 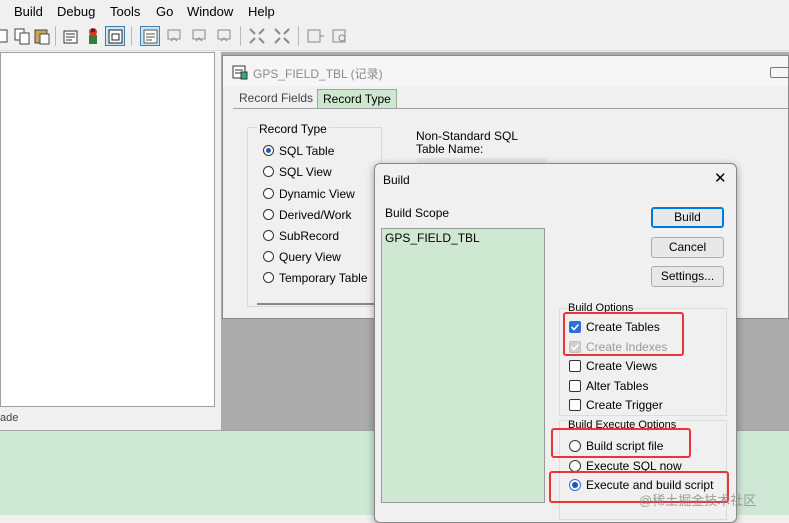 I want to click on menu-bar: Build Debug Tools Go Window Help, so click(x=394, y=11).